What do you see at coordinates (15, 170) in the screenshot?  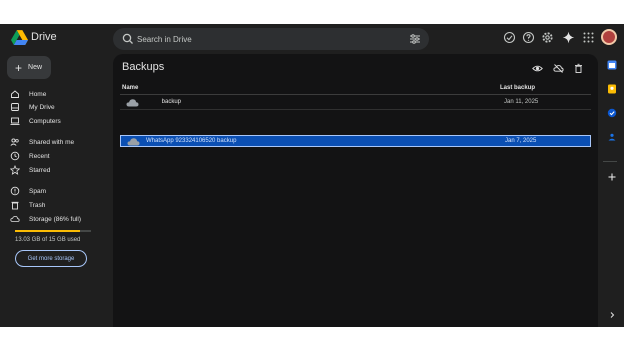 I see `star-icon` at bounding box center [15, 170].